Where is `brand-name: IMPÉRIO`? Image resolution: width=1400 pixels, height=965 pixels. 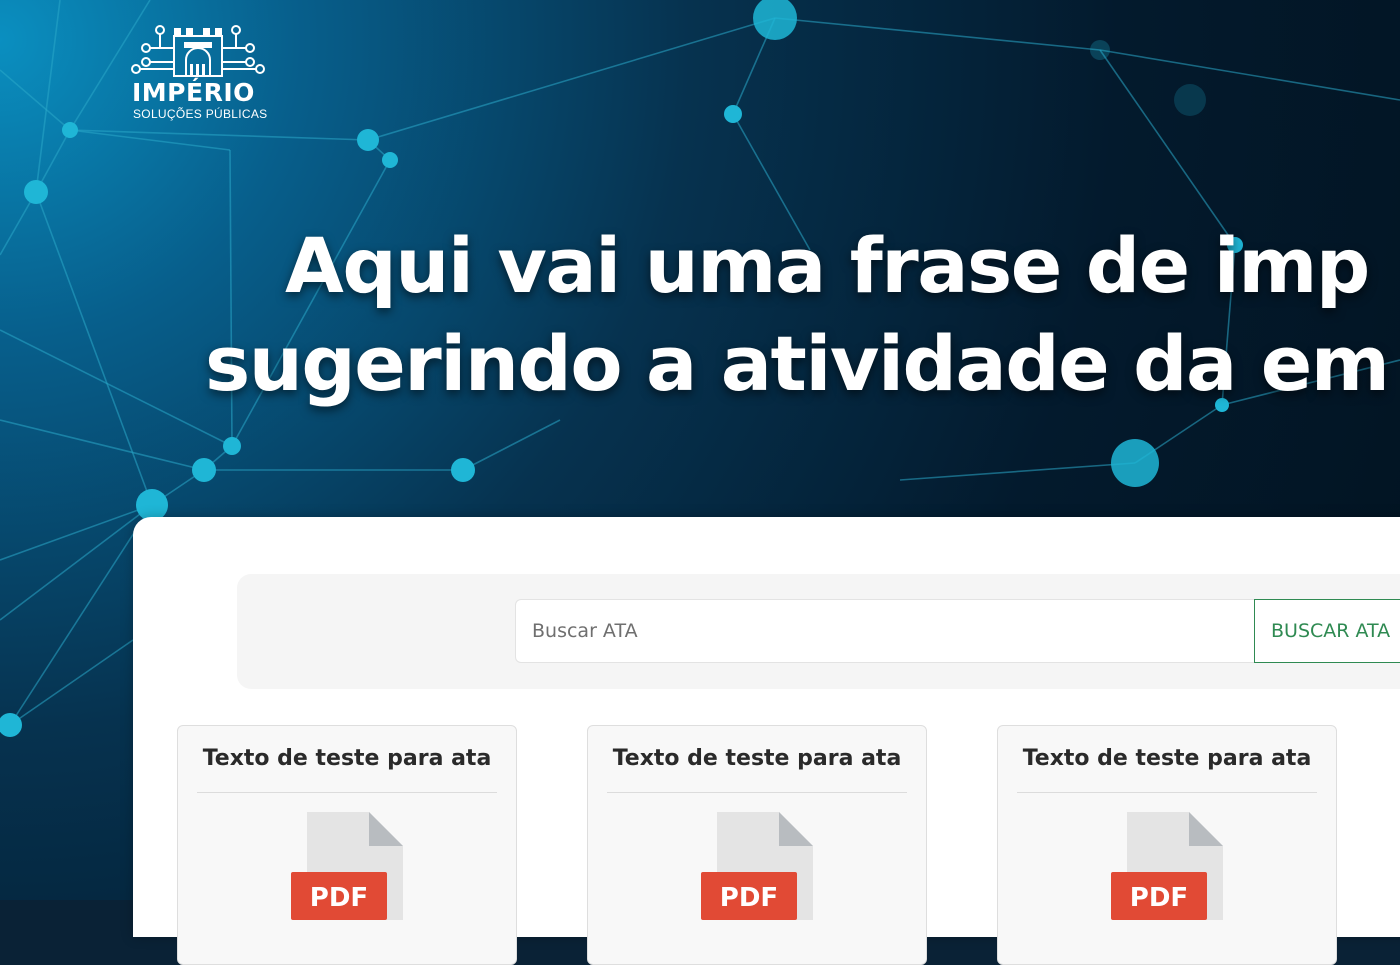
brand-name: IMPÉRIO is located at coordinates (193, 92).